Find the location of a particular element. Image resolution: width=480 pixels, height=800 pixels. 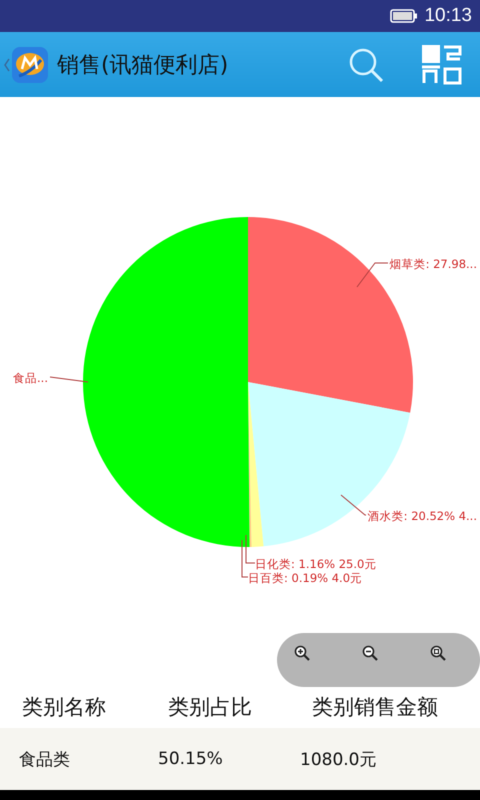

table-cell-text: 1080.0元 is located at coordinates (338, 759).